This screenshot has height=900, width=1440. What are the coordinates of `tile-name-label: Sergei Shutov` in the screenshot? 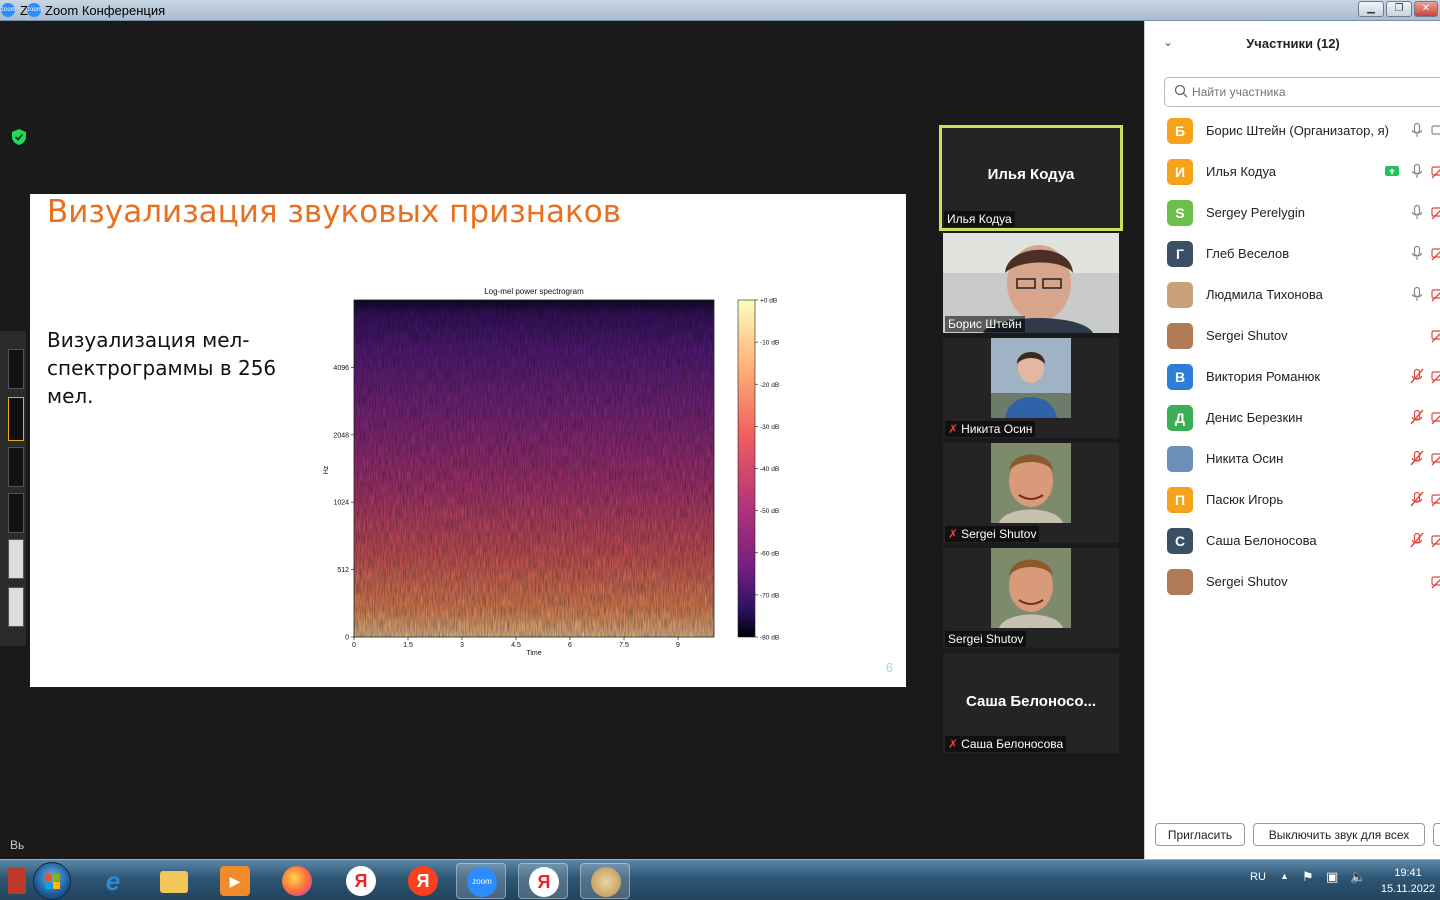 It's located at (986, 639).